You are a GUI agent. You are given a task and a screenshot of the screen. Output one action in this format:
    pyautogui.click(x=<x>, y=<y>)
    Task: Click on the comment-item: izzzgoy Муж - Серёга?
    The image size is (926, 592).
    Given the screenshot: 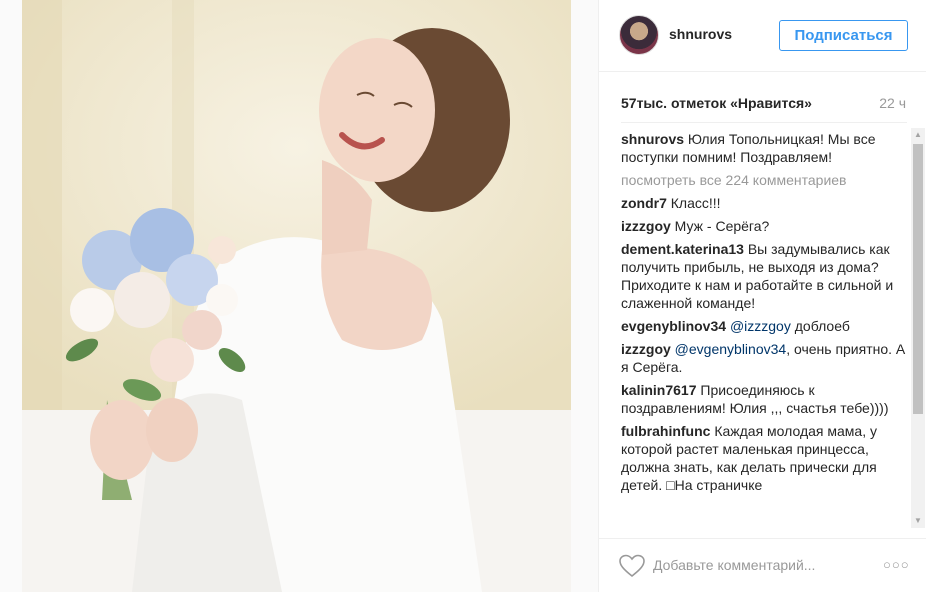 What is the action you would take?
    pyautogui.click(x=766, y=226)
    